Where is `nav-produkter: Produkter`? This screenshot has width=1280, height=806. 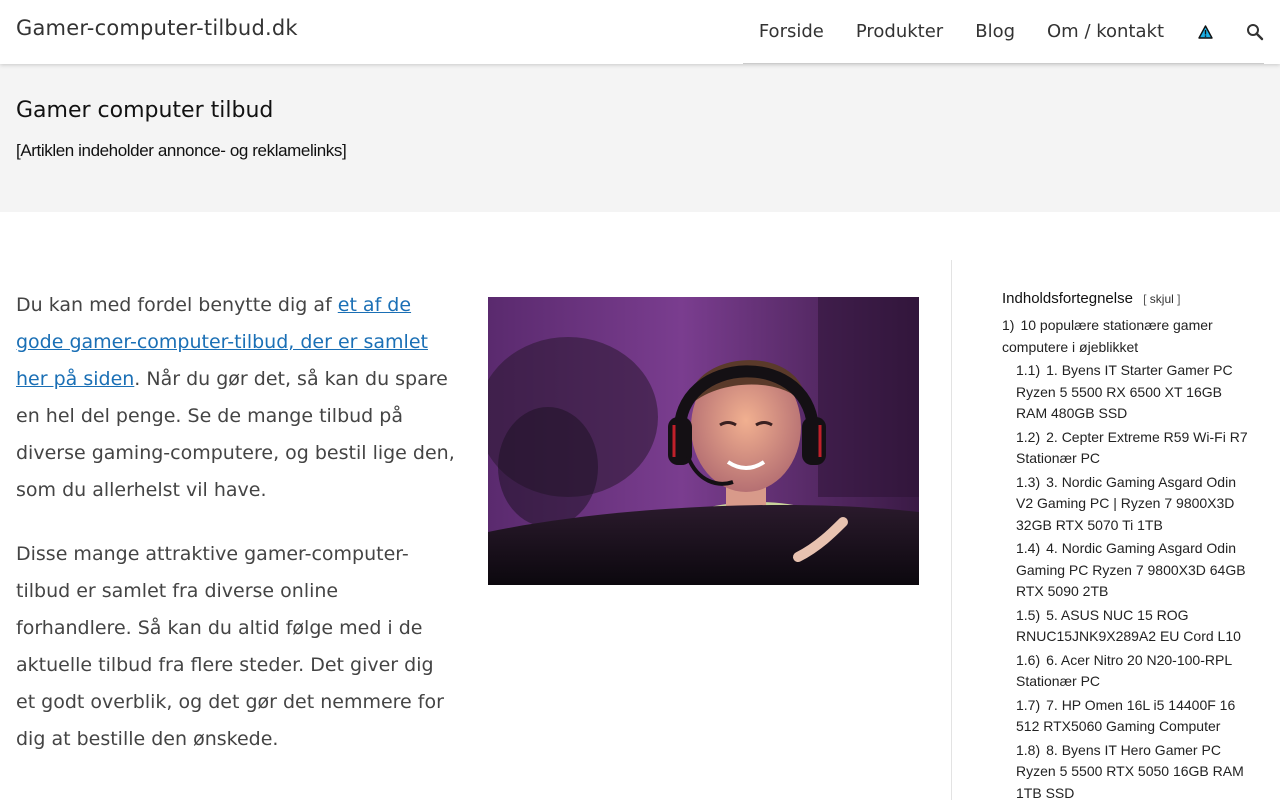
nav-produkter: Produkter is located at coordinates (899, 31).